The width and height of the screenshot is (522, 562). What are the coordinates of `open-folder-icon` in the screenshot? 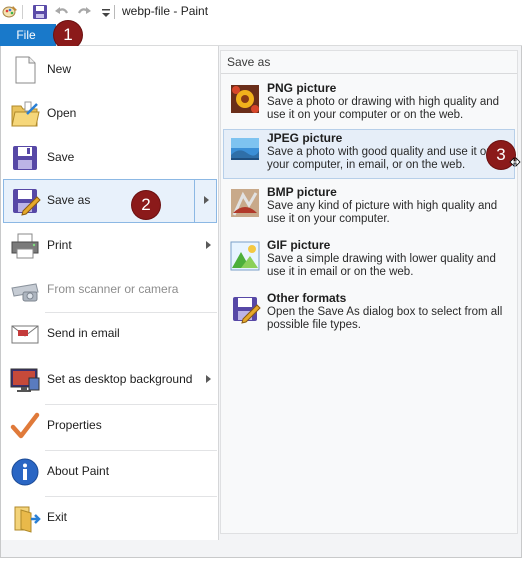 It's located at (25, 114).